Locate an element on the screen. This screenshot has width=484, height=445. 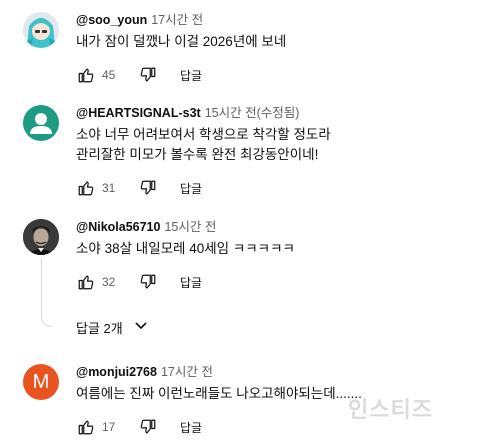
avatar: M is located at coordinates (41, 382).